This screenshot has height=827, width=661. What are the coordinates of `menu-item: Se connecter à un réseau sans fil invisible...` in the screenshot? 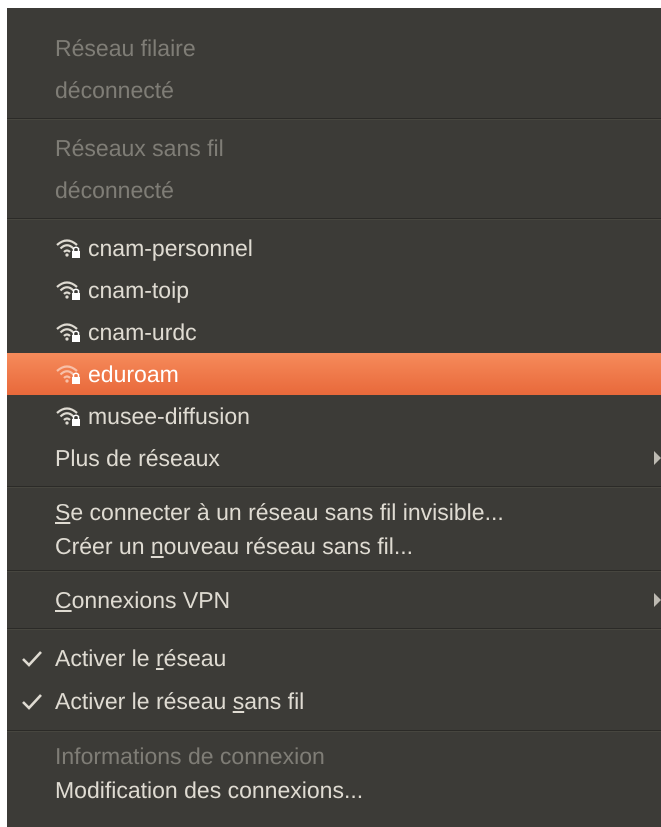 It's located at (334, 512).